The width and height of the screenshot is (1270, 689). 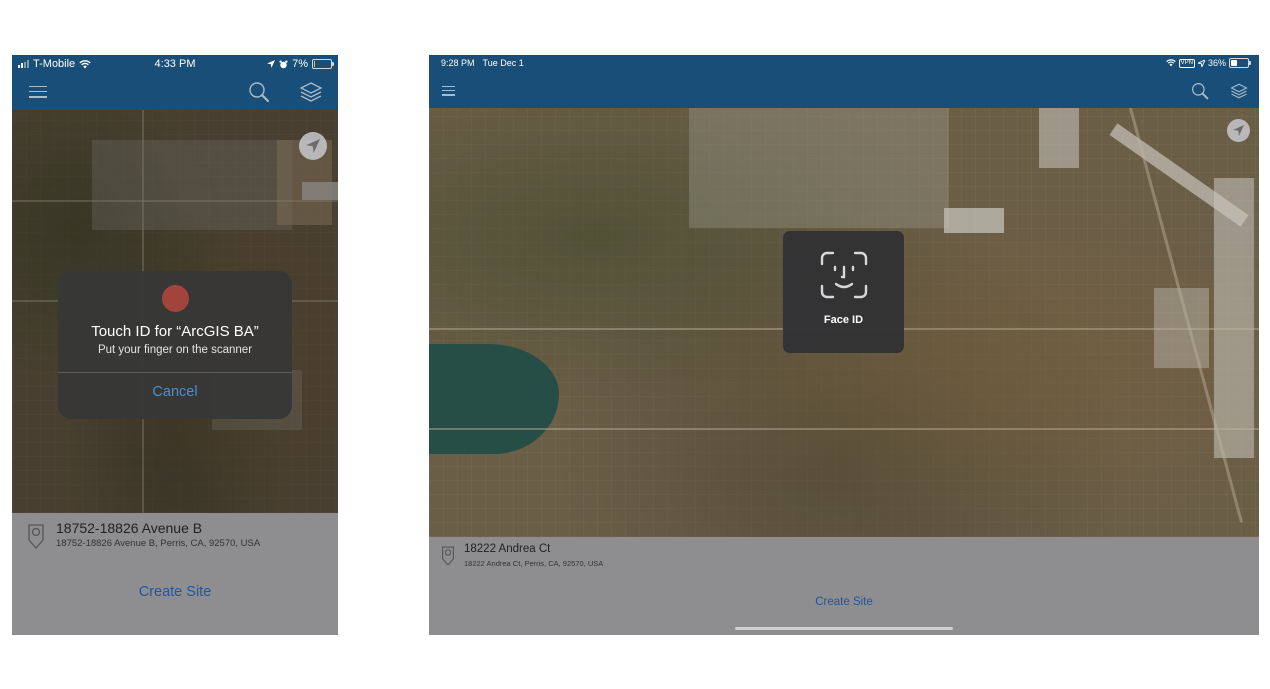 I want to click on address-title: 18752-18826 Avenue B, so click(x=129, y=528).